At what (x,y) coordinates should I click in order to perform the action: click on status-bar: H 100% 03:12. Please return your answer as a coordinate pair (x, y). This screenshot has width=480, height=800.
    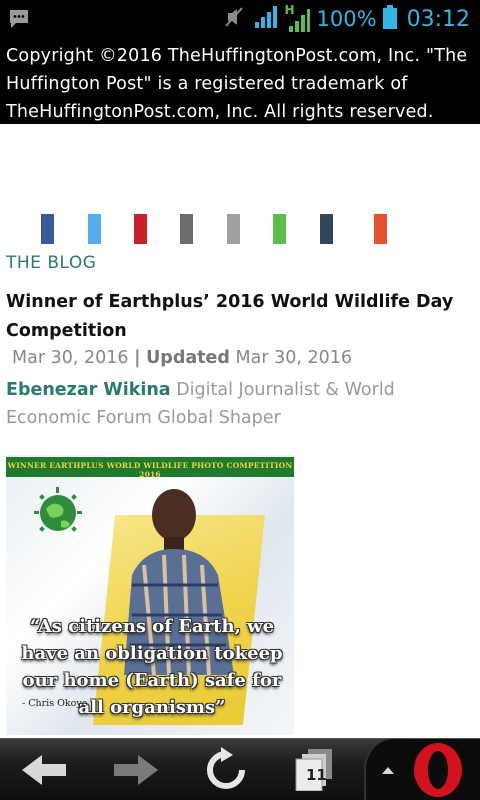
    Looking at the image, I should click on (240, 19).